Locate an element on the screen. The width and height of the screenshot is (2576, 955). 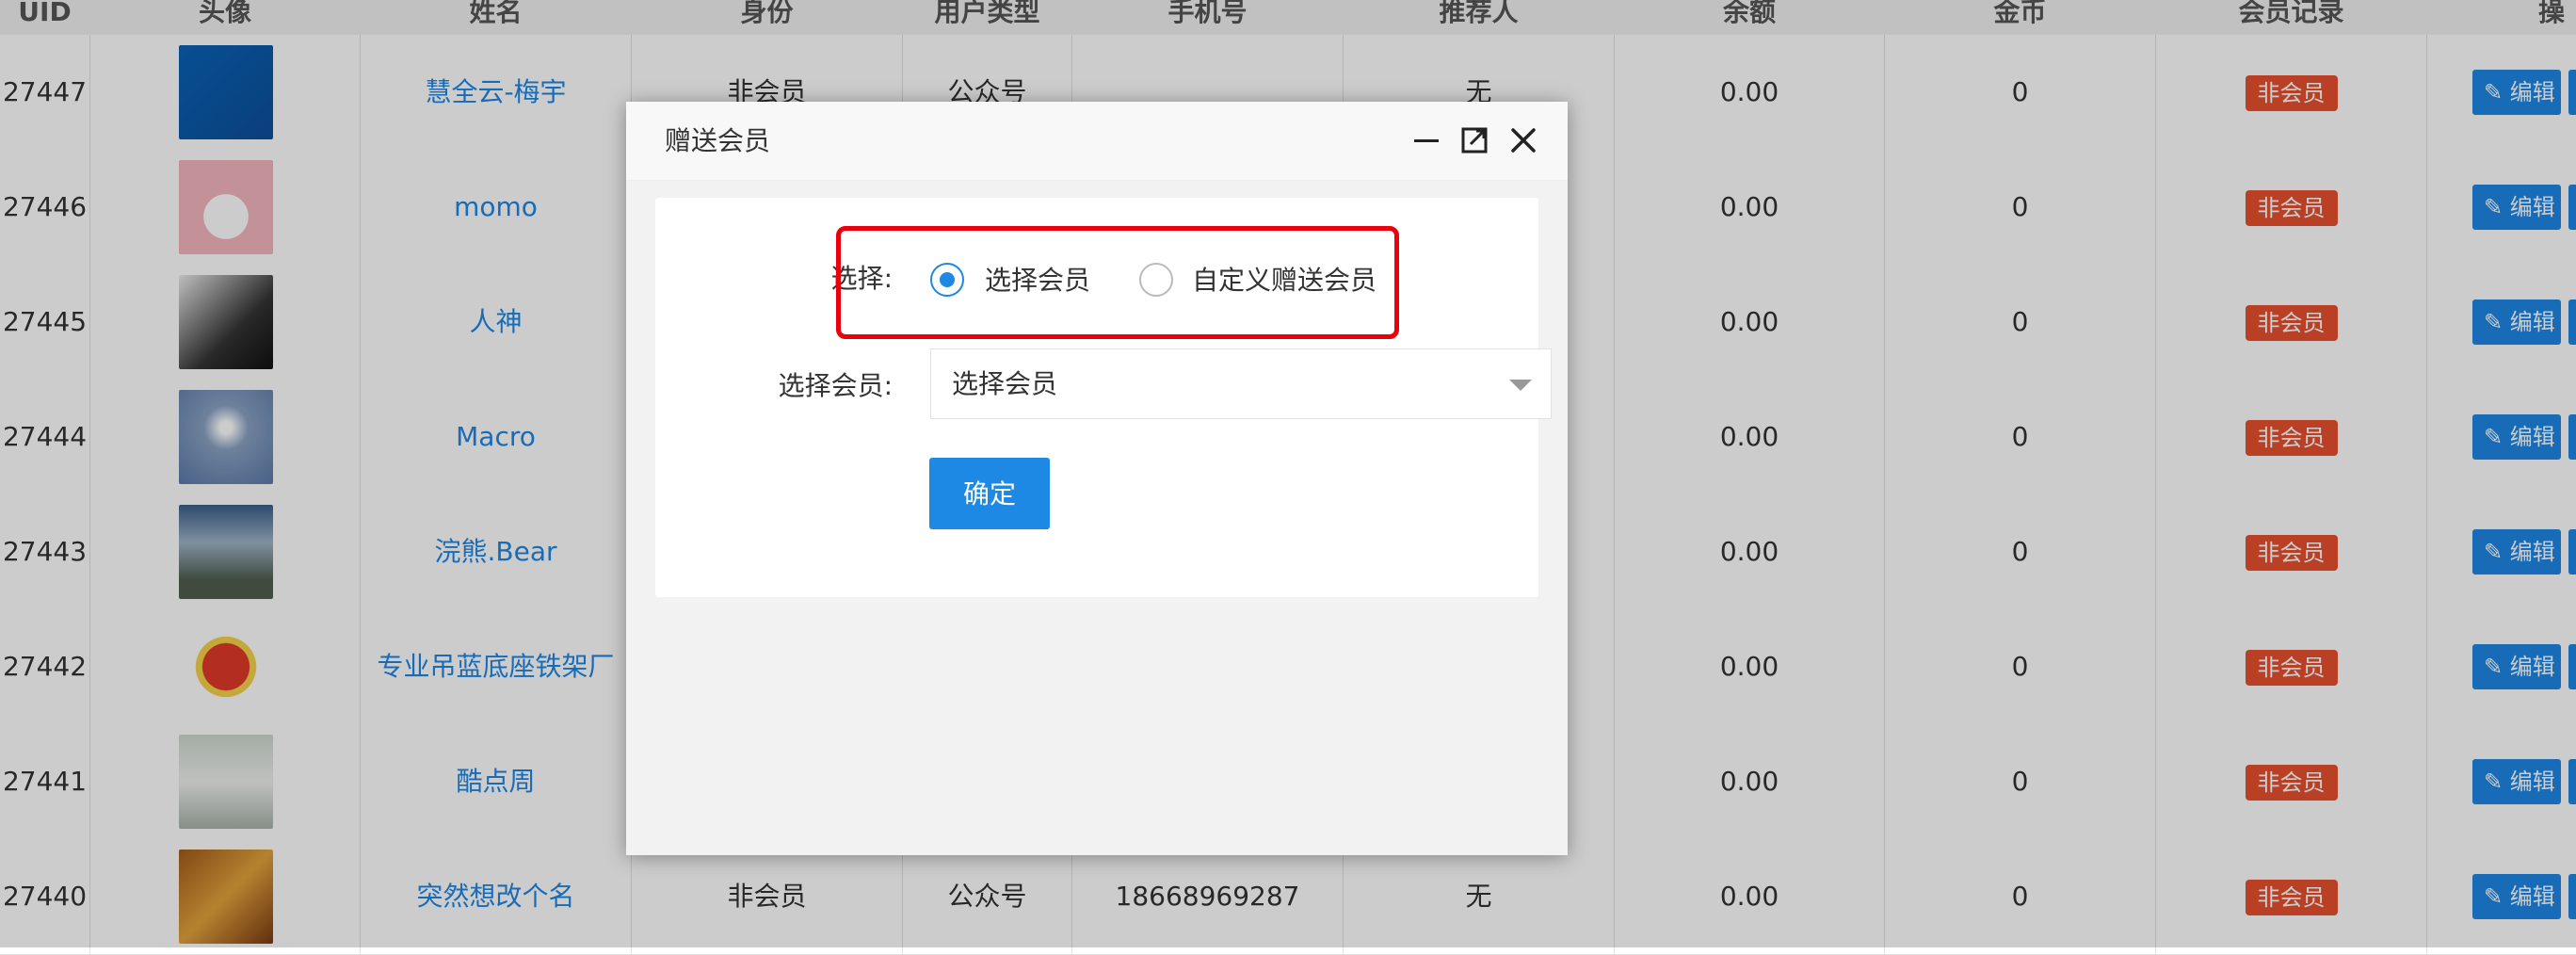
dialog-title: 赠送会员 is located at coordinates (718, 141).